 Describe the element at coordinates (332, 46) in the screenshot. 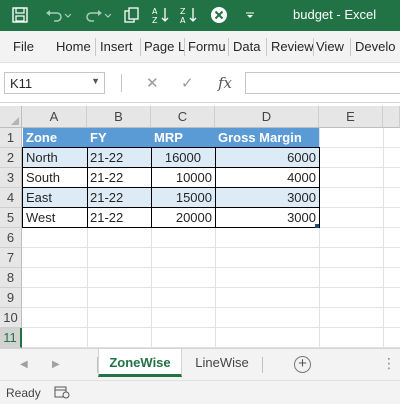

I see `tab-view: View` at that location.